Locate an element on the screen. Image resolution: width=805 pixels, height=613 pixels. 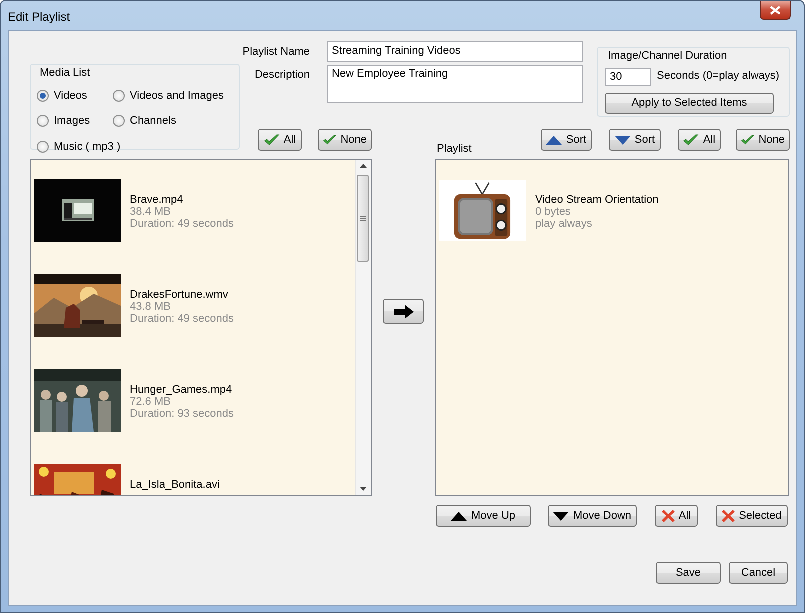
add-button is located at coordinates (403, 311).